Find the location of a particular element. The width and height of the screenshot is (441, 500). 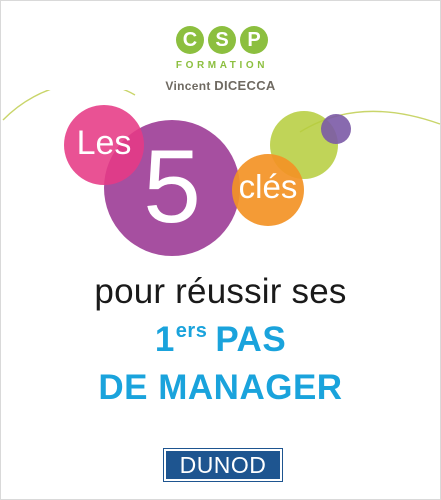

csp-logo-letter-p: P is located at coordinates (254, 40).